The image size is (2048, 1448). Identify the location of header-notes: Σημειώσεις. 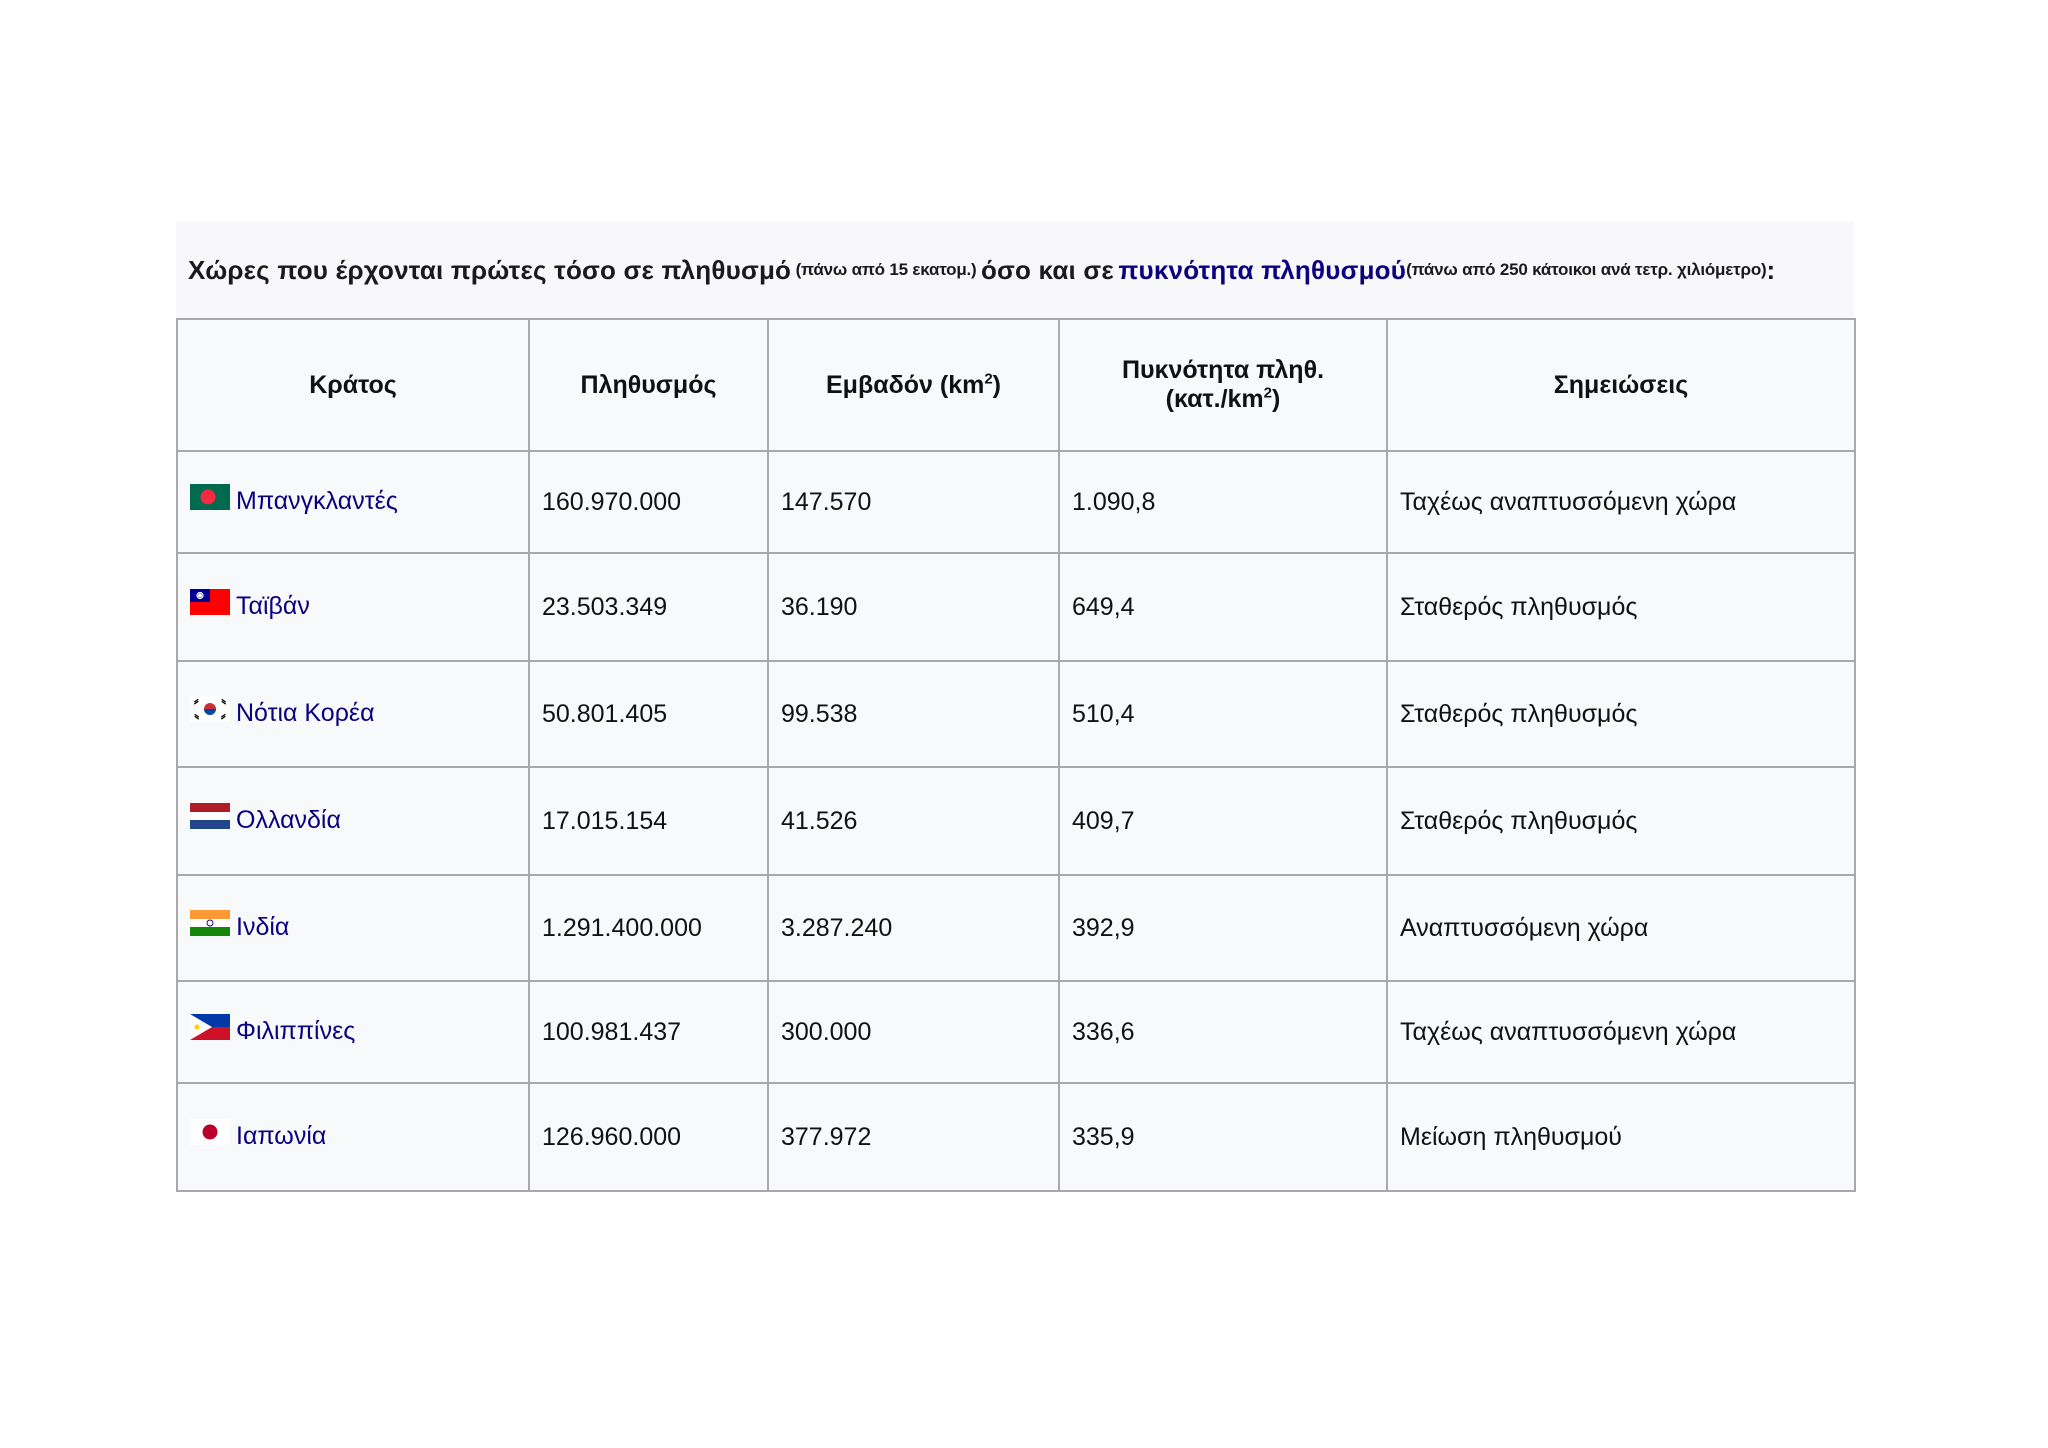
(1621, 385).